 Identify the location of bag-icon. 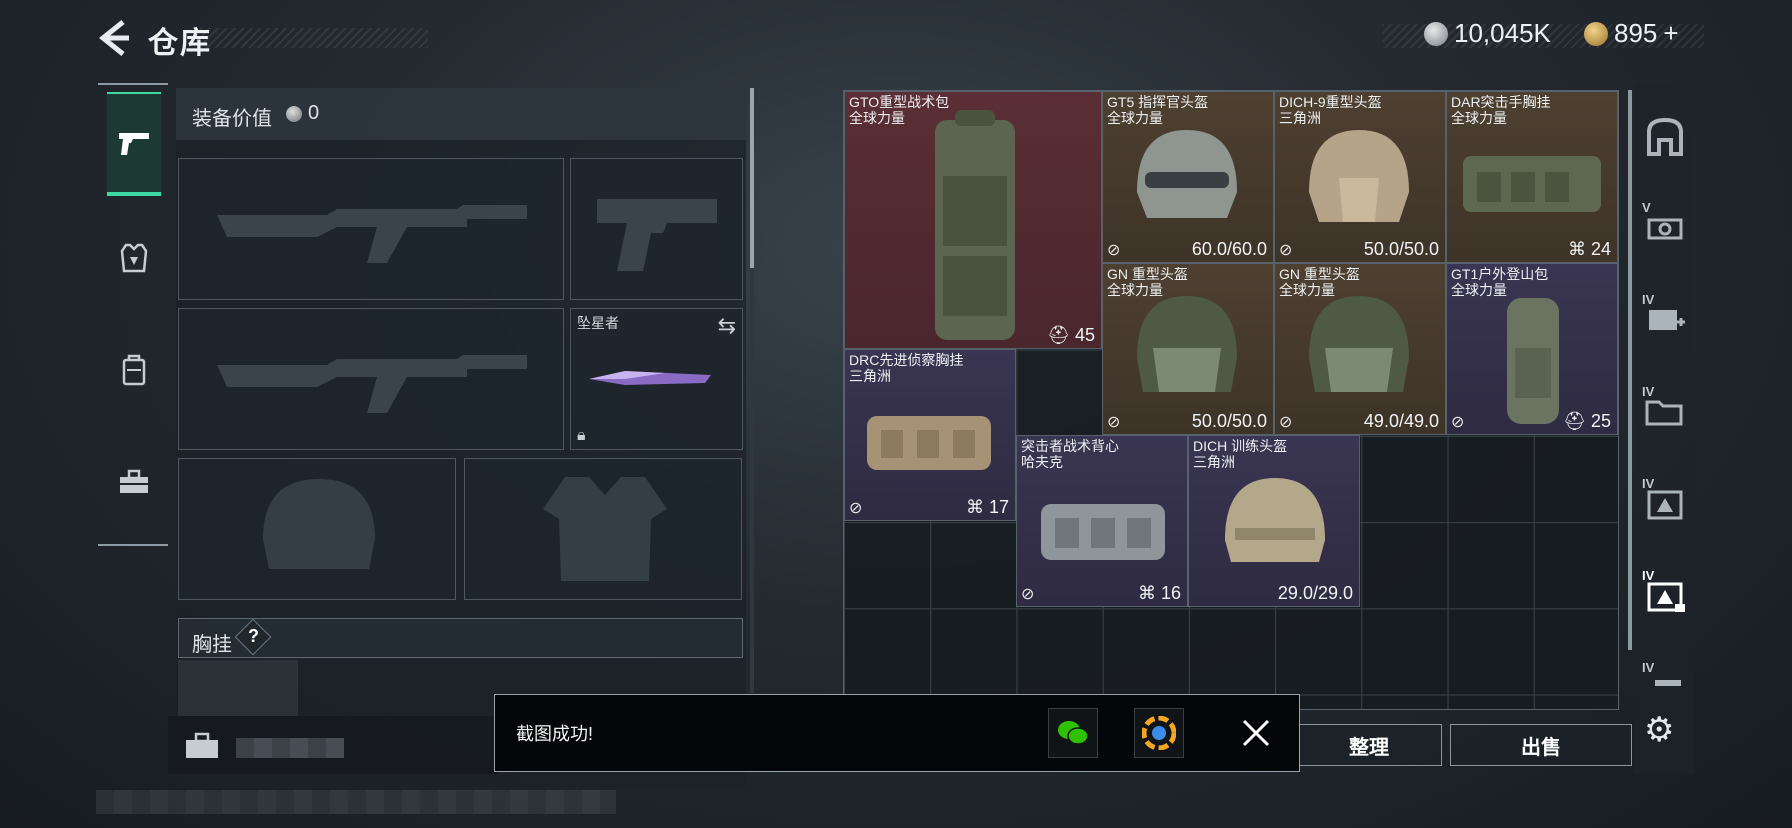
(202, 745).